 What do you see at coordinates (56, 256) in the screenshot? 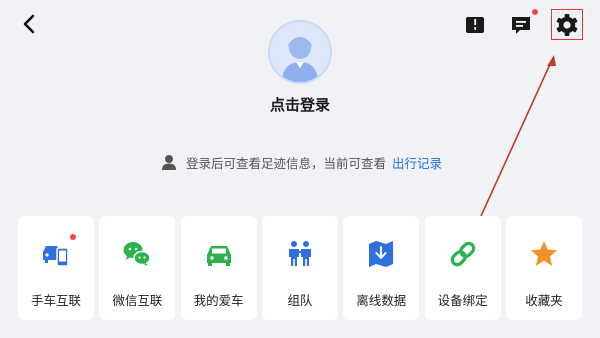
I see `car-phone-icon` at bounding box center [56, 256].